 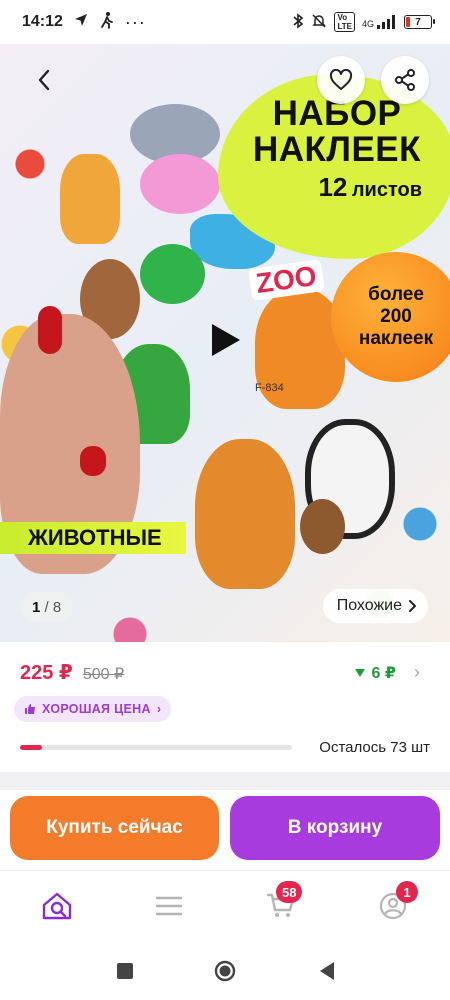 I want to click on action-bar: Купить сейчас В корзину, so click(x=225, y=830).